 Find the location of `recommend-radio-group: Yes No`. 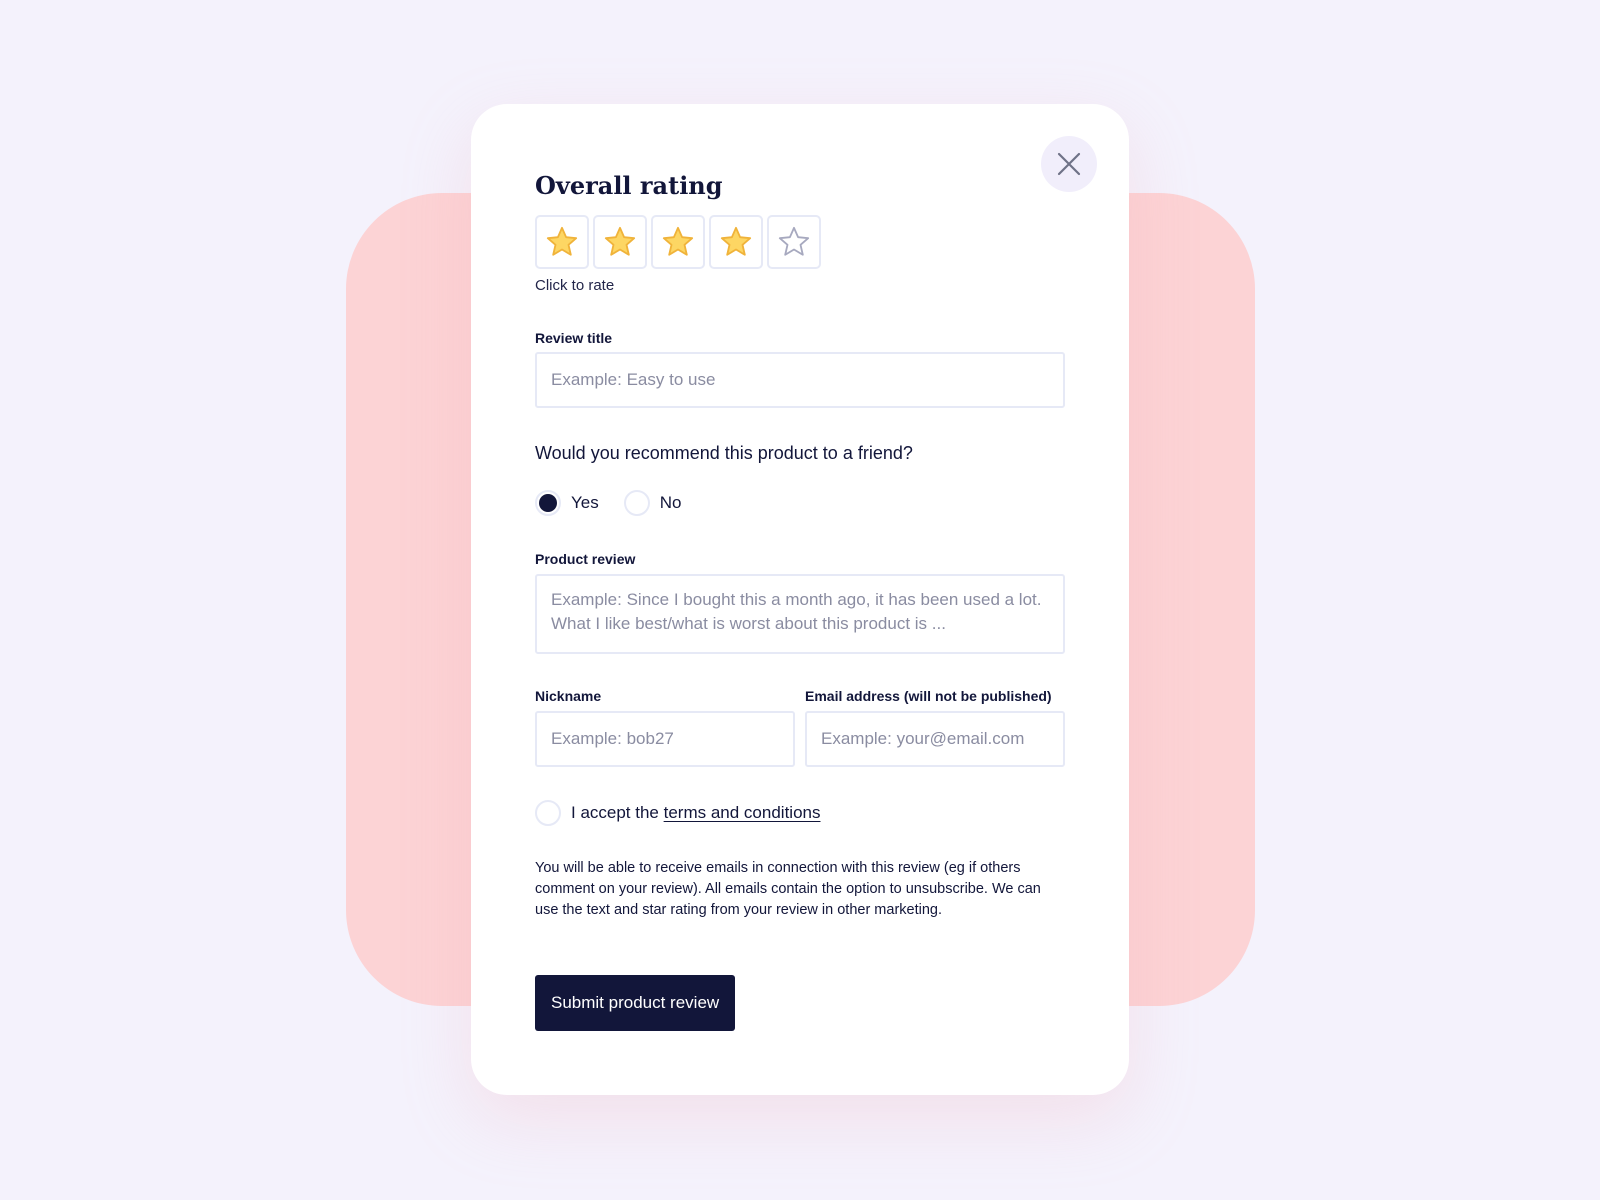

recommend-radio-group: Yes No is located at coordinates (620, 503).